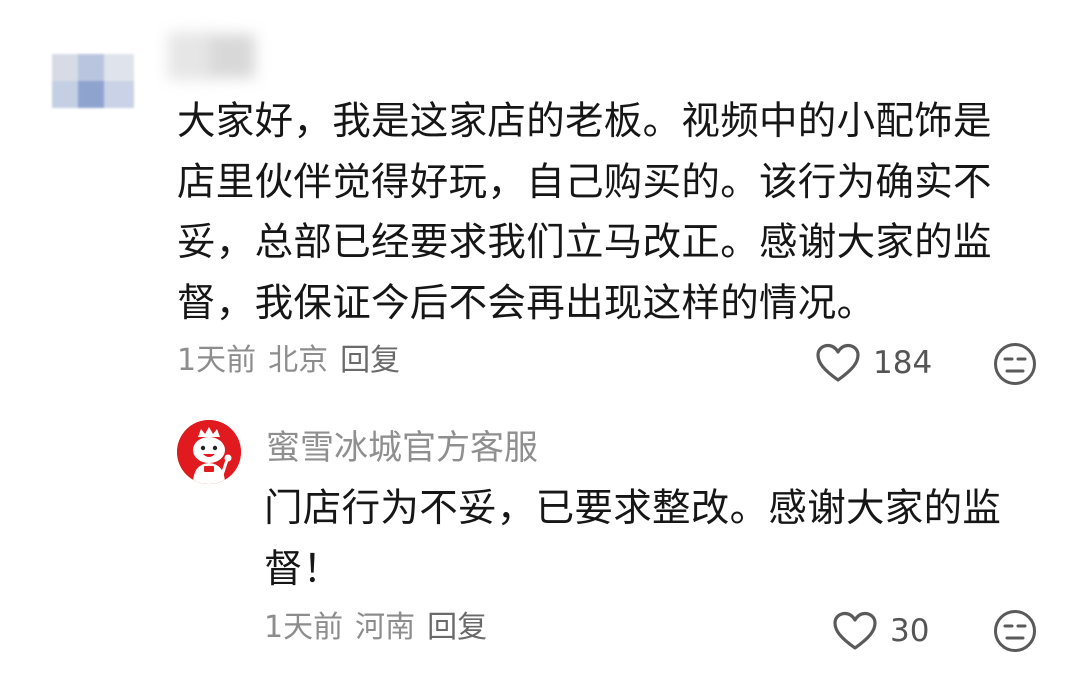 Image resolution: width=1080 pixels, height=681 pixels. What do you see at coordinates (213, 55) in the screenshot?
I see `blurred-username` at bounding box center [213, 55].